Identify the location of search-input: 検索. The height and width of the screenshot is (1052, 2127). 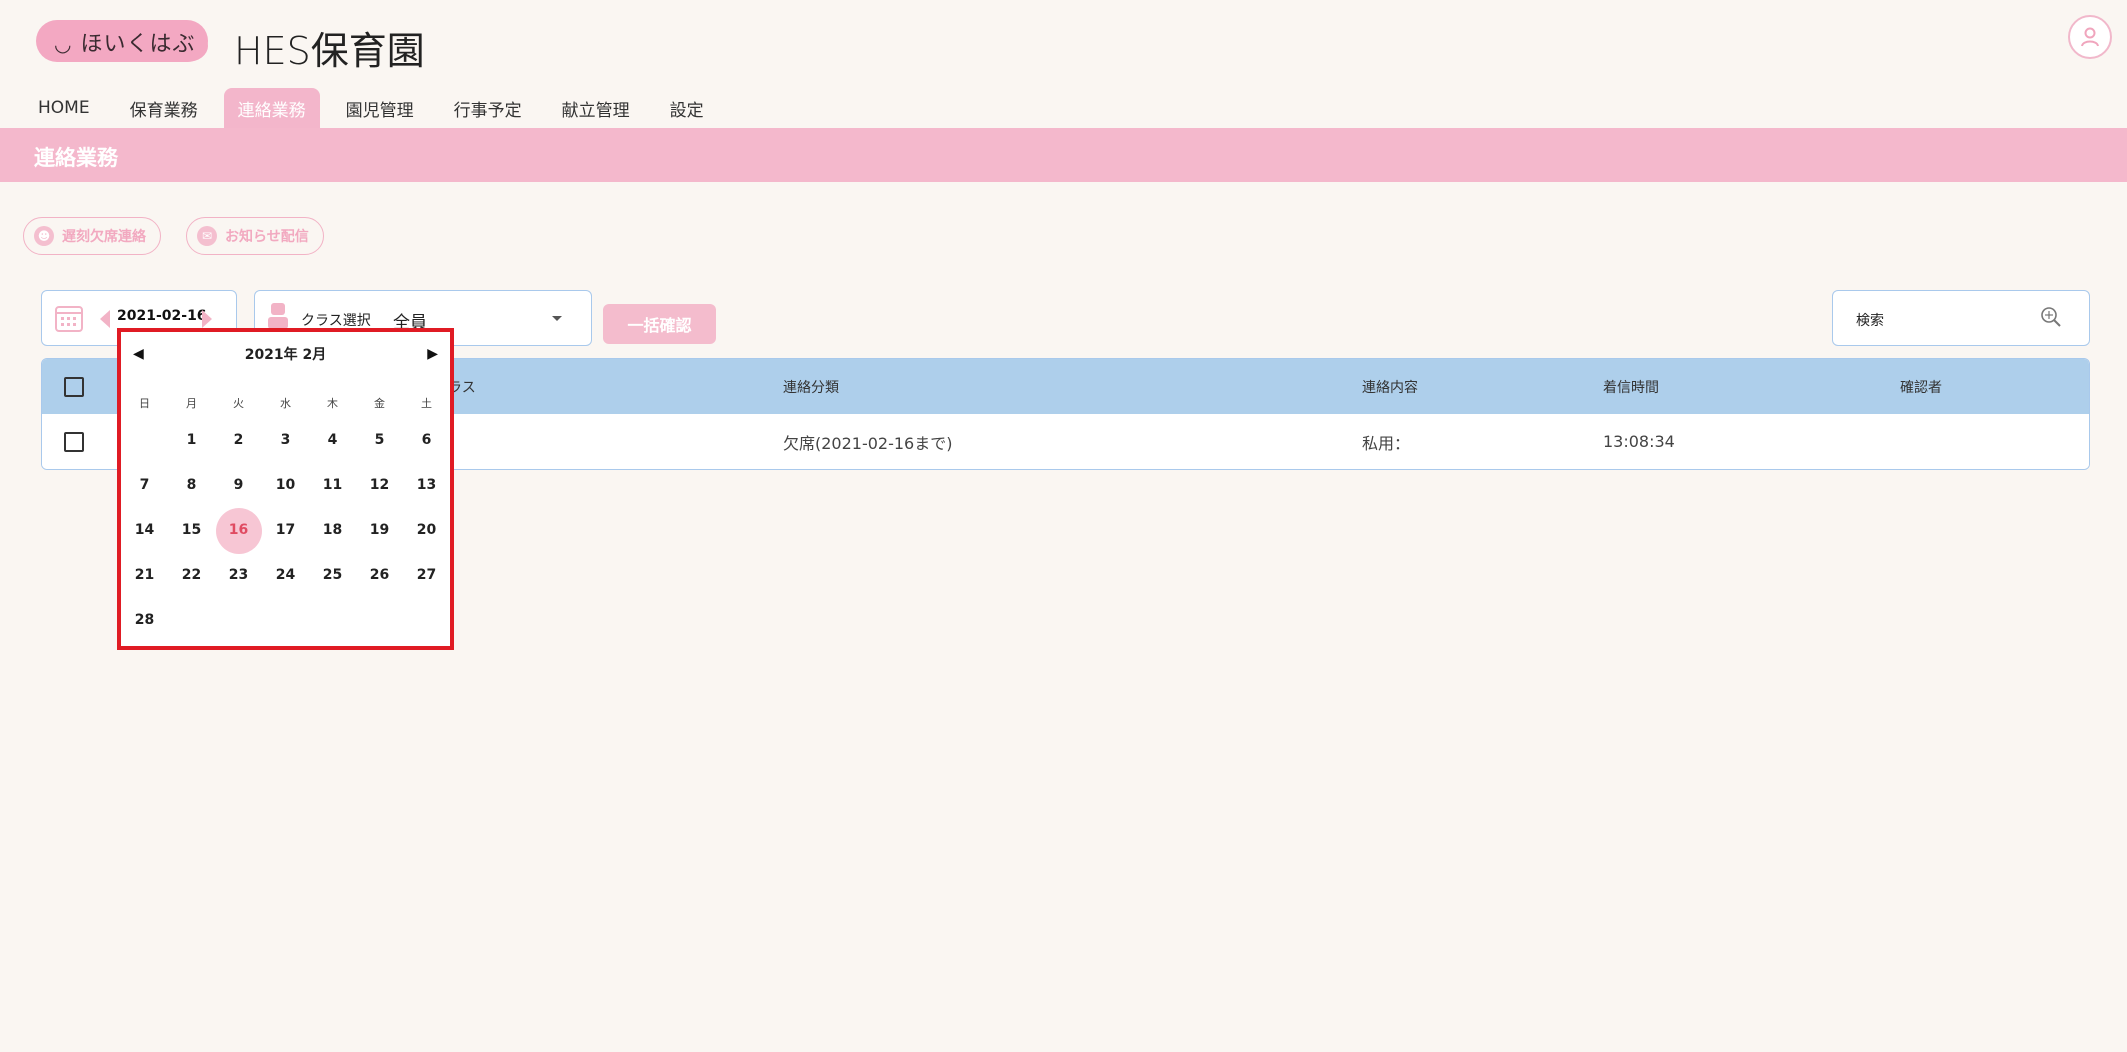
(1870, 320).